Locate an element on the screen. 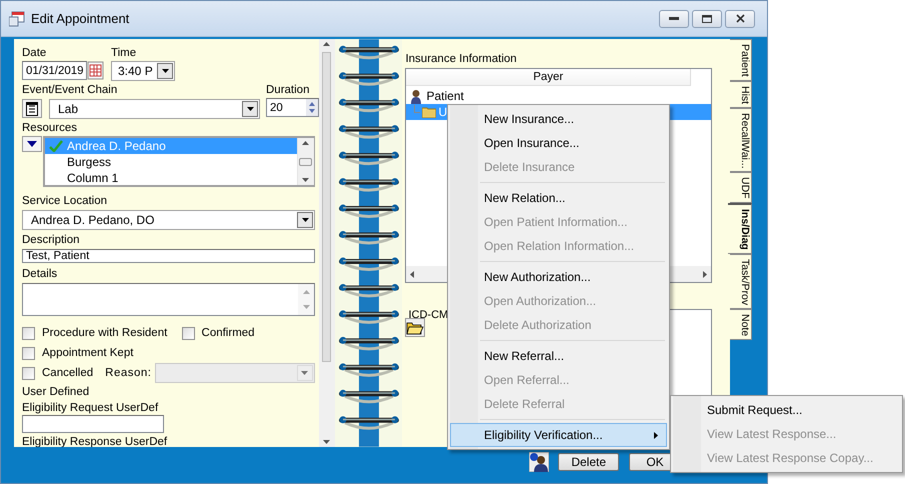  person-icon is located at coordinates (416, 96).